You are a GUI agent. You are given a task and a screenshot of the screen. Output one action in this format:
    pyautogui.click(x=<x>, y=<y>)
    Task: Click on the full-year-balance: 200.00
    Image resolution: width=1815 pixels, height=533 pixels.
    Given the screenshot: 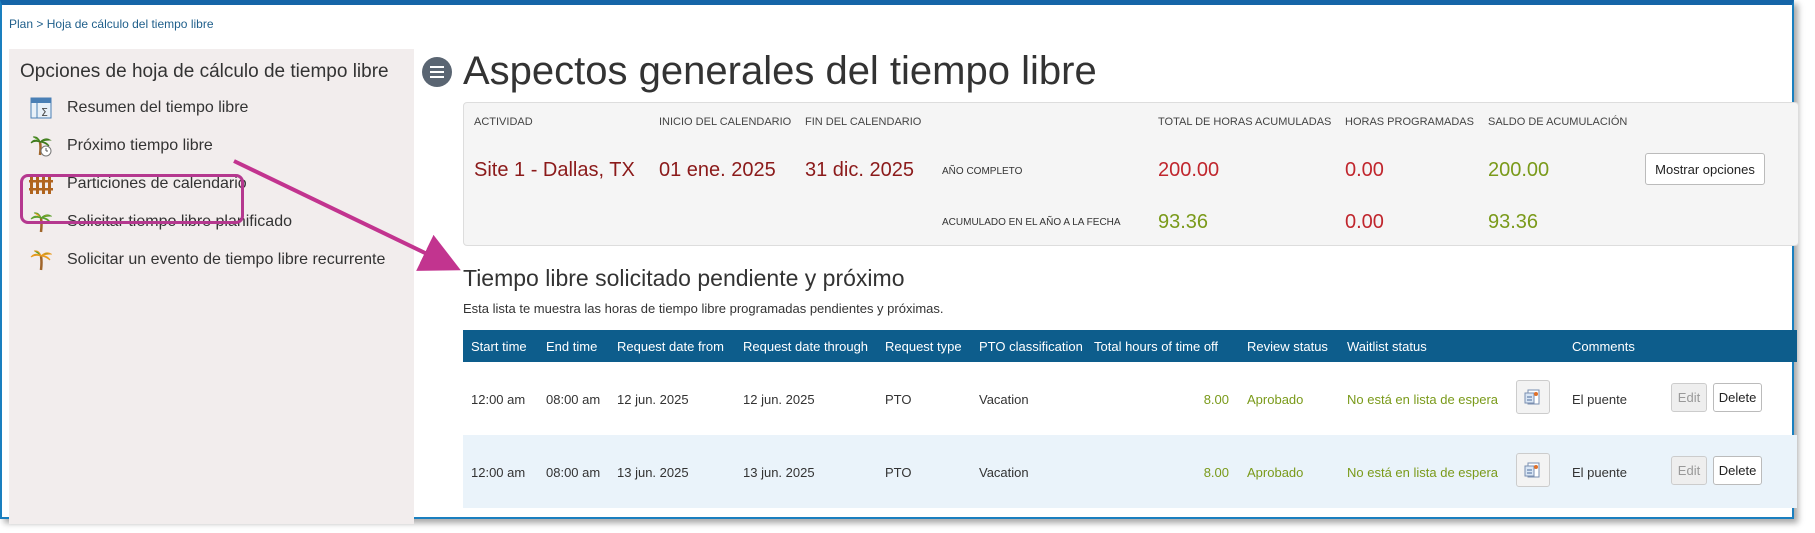 What is the action you would take?
    pyautogui.click(x=1519, y=170)
    